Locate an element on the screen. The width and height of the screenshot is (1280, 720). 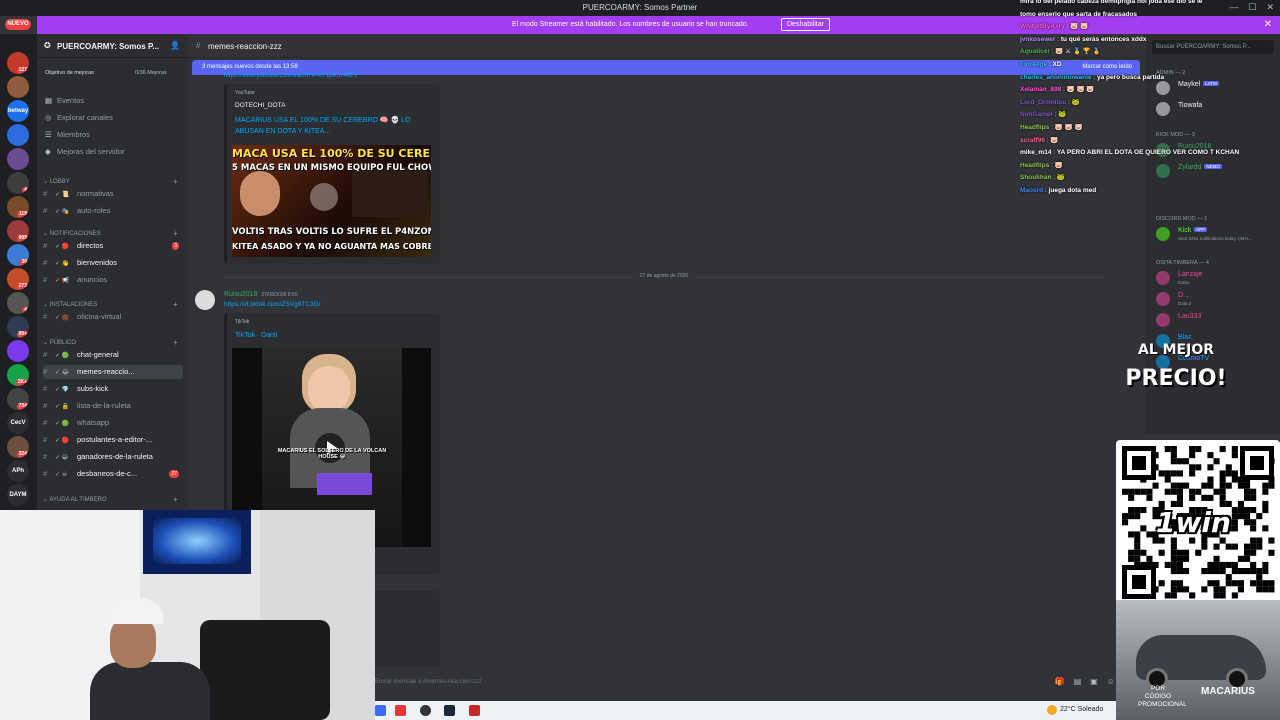
channel-whatsapp: # ✓ 🟢 whatsapp is located at coordinates (113, 423).